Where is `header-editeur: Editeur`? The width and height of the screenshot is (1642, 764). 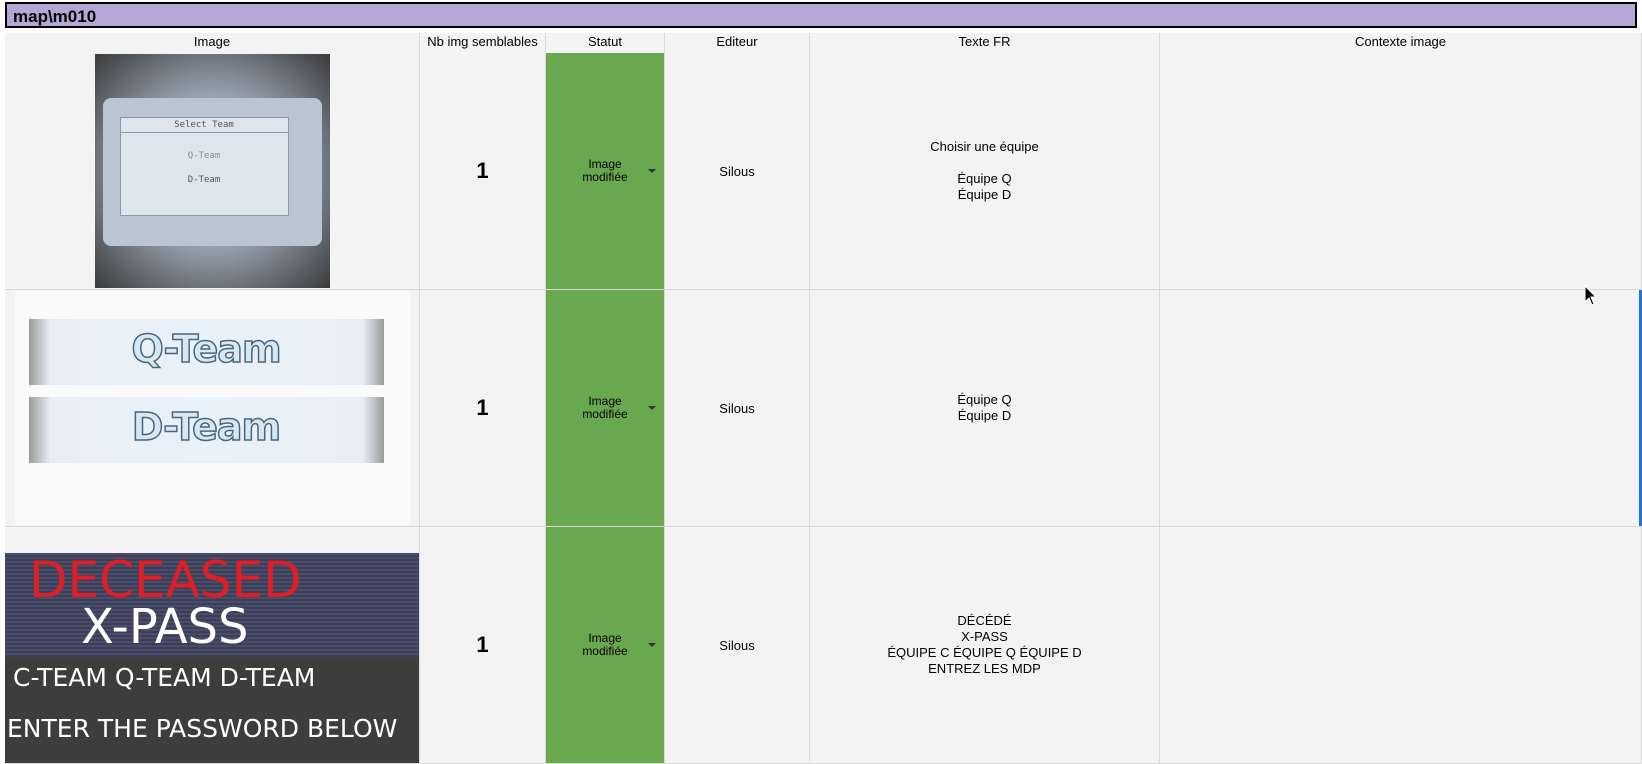 header-editeur: Editeur is located at coordinates (737, 43).